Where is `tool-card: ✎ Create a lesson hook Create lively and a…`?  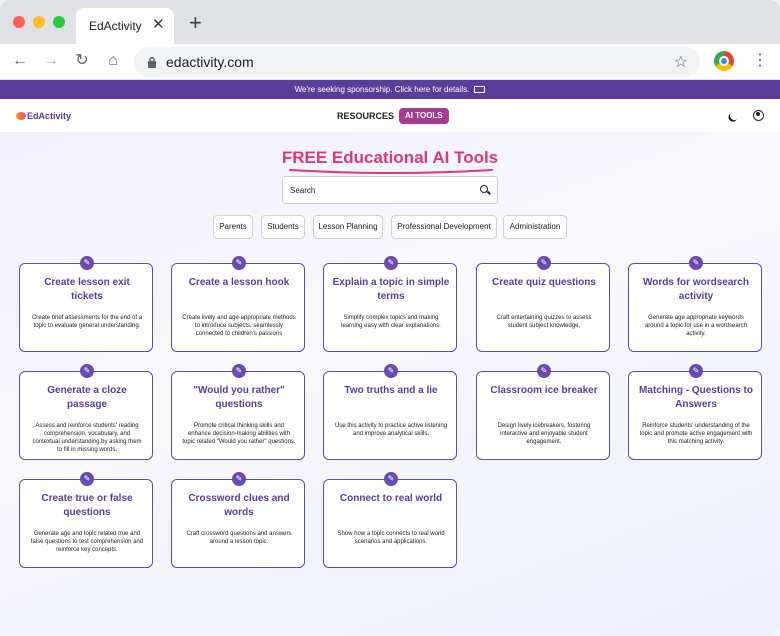 tool-card: ✎ Create a lesson hook Create lively and a… is located at coordinates (238, 304).